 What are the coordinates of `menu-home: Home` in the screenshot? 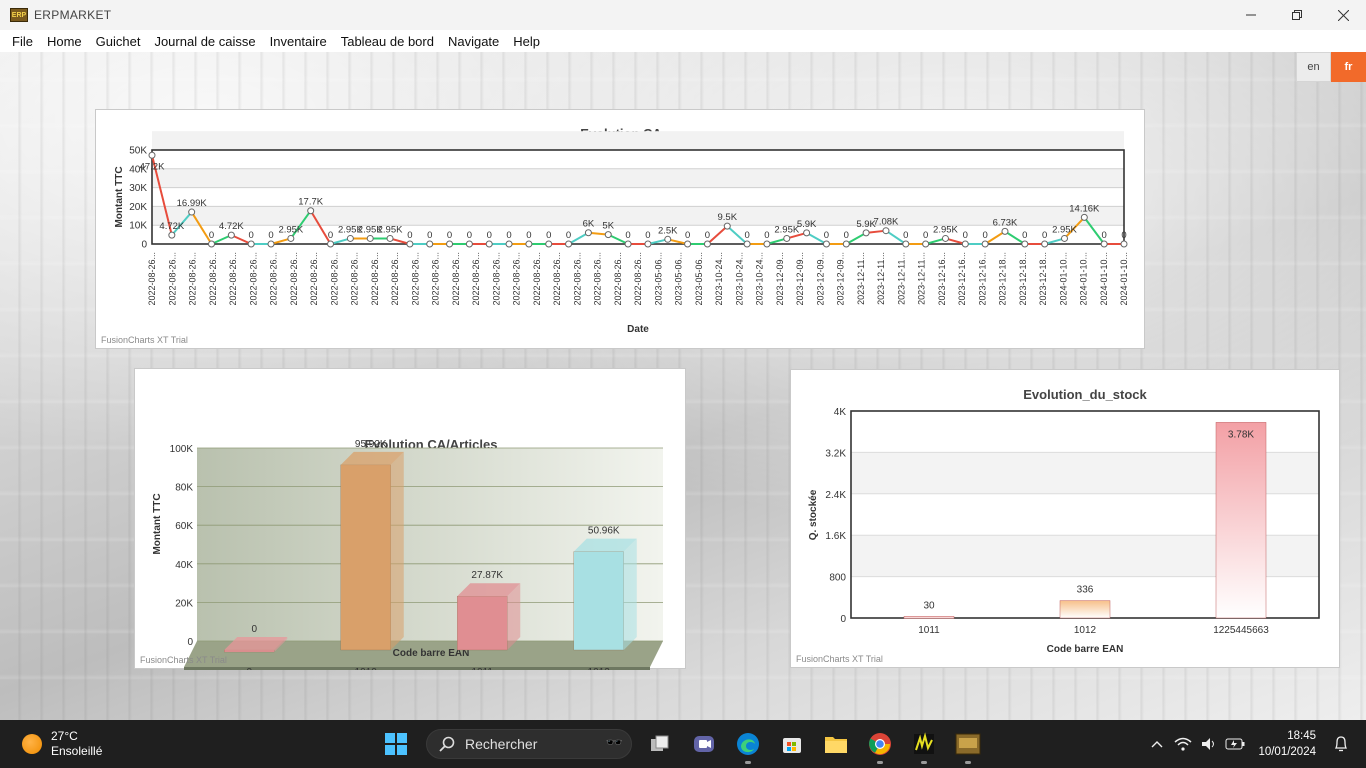 It's located at (64, 41).